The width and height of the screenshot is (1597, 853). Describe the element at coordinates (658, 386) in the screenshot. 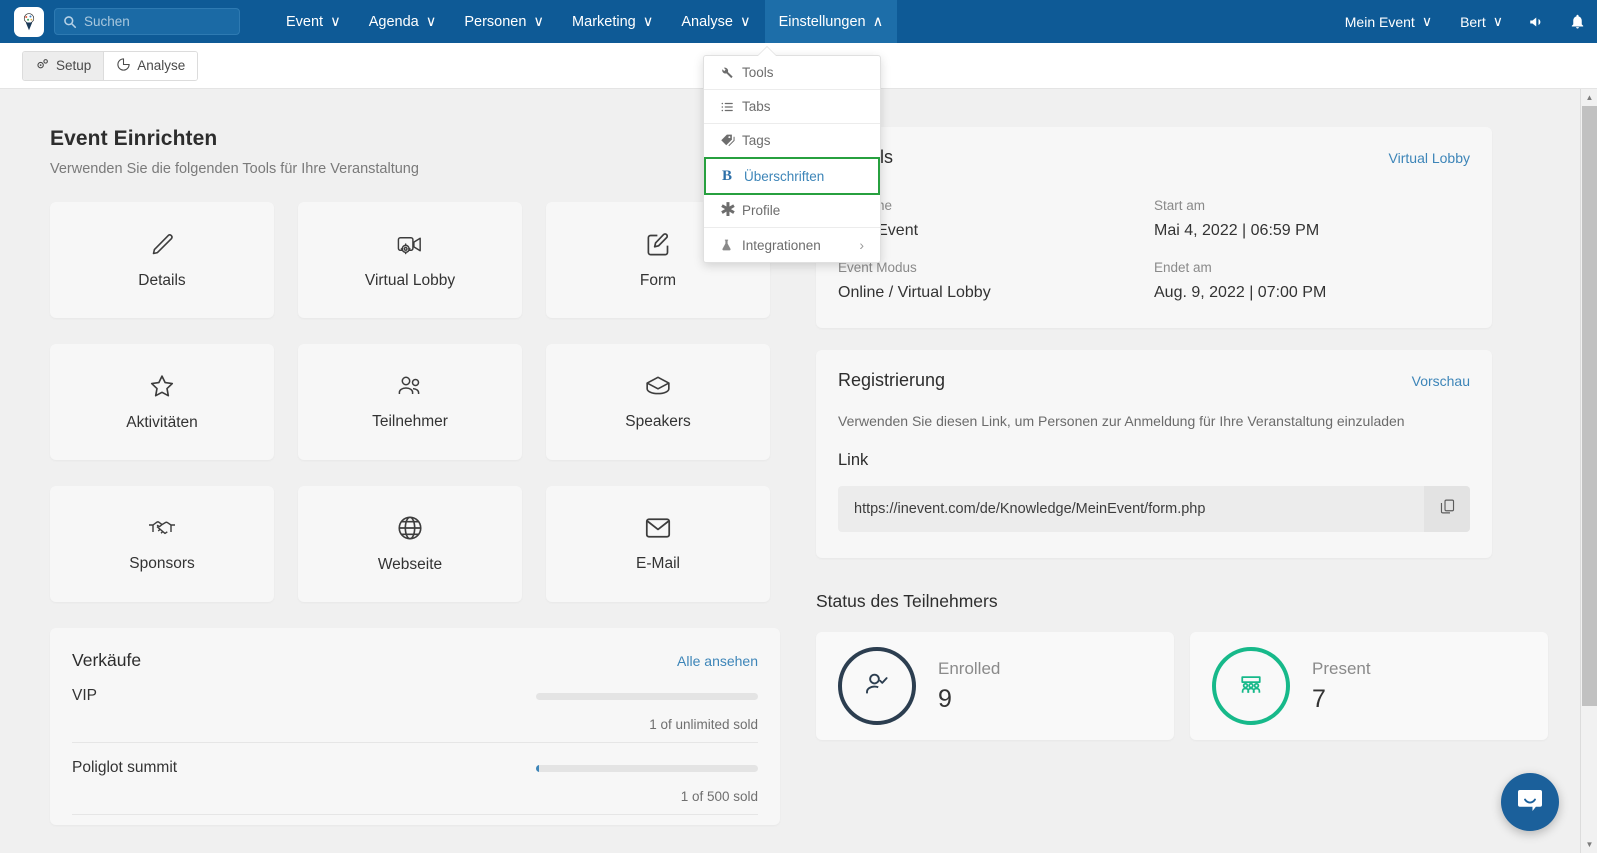

I see `graduation-cap-icon` at that location.